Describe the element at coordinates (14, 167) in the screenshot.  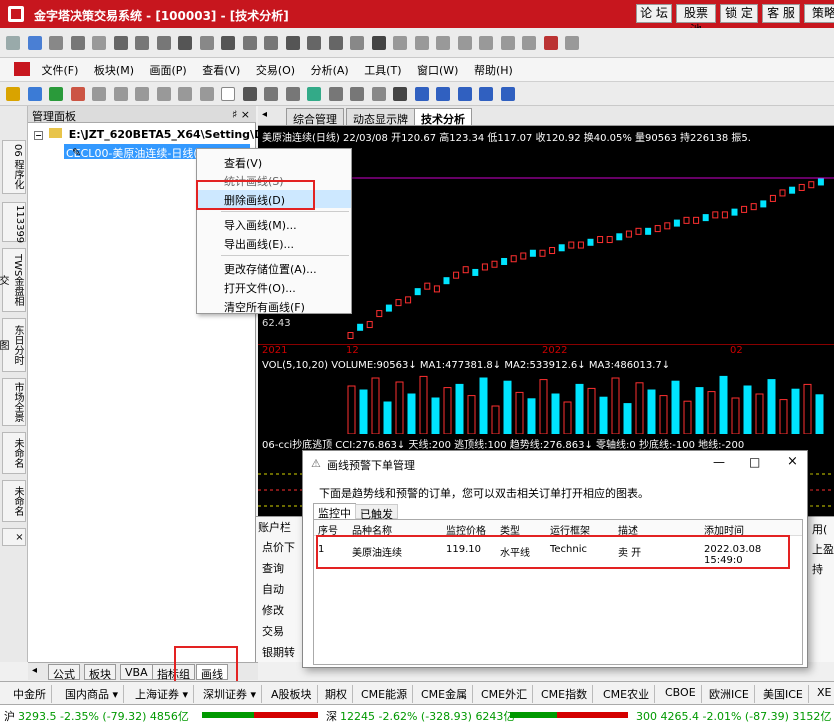
I see `vtab-program: 06 程序化` at that location.